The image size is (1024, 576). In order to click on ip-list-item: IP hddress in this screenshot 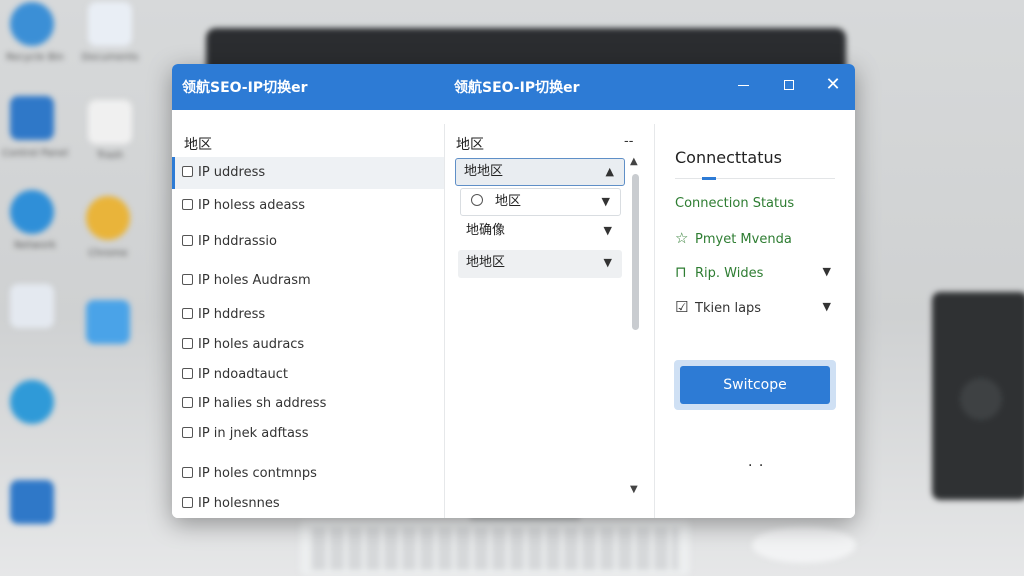, I will do `click(308, 315)`.